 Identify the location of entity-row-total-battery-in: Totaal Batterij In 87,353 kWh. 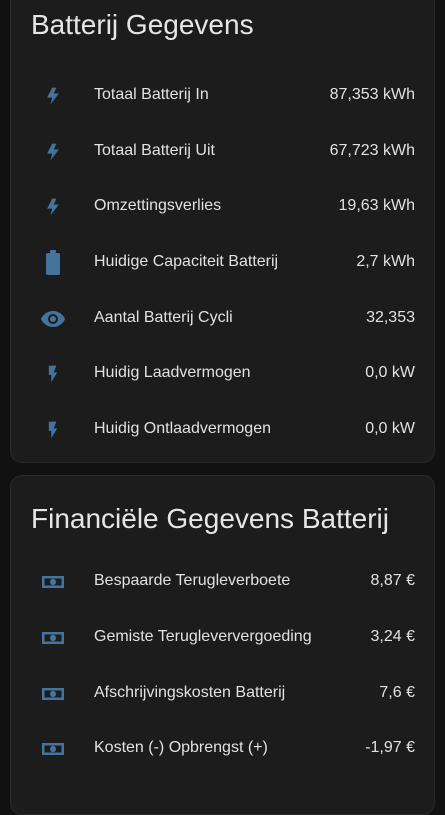
(222, 96).